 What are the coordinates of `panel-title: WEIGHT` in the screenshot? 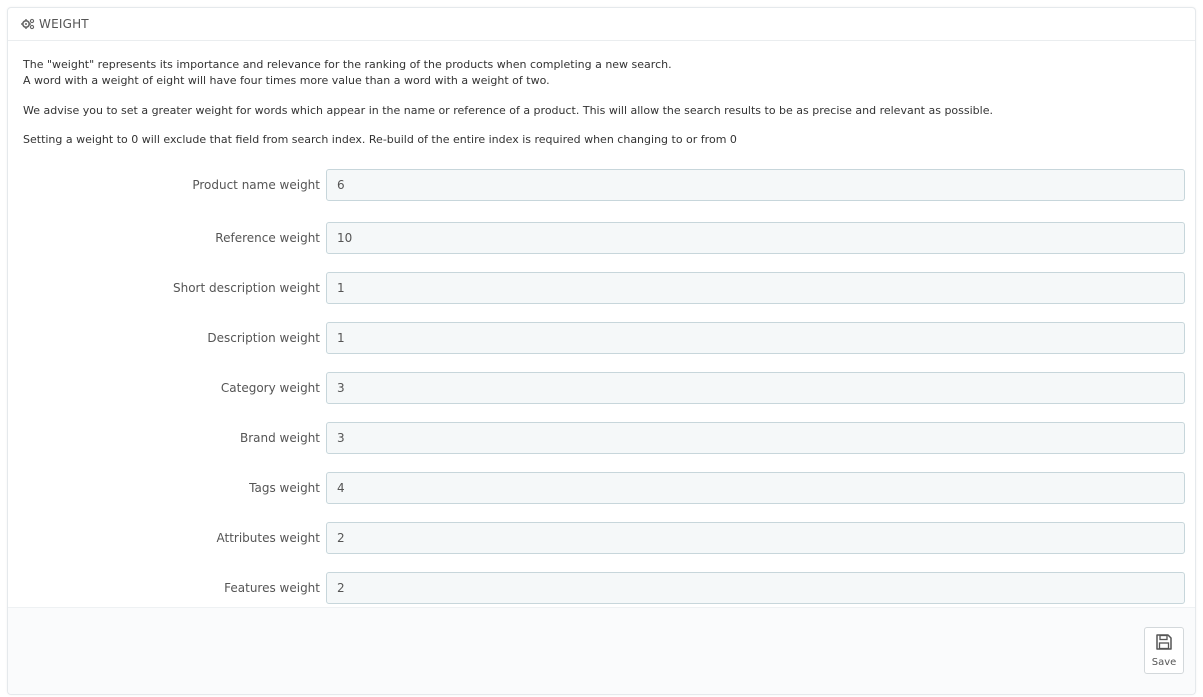 It's located at (64, 24).